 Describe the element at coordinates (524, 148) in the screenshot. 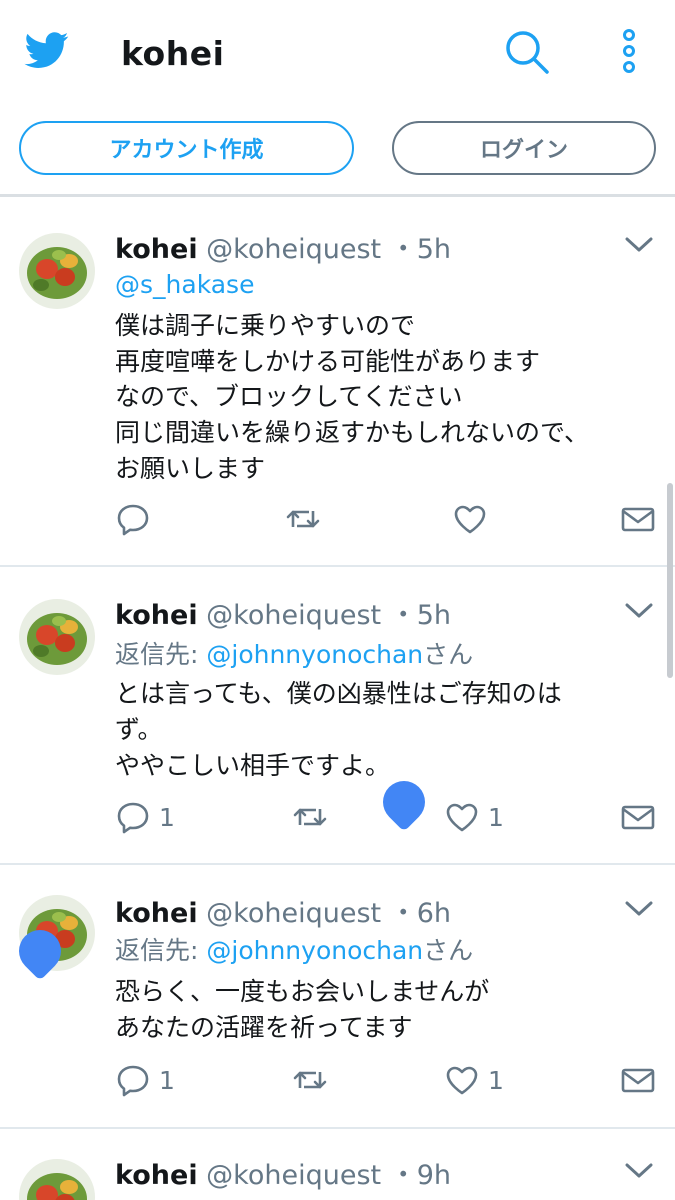

I see `login-button: ログイン` at that location.